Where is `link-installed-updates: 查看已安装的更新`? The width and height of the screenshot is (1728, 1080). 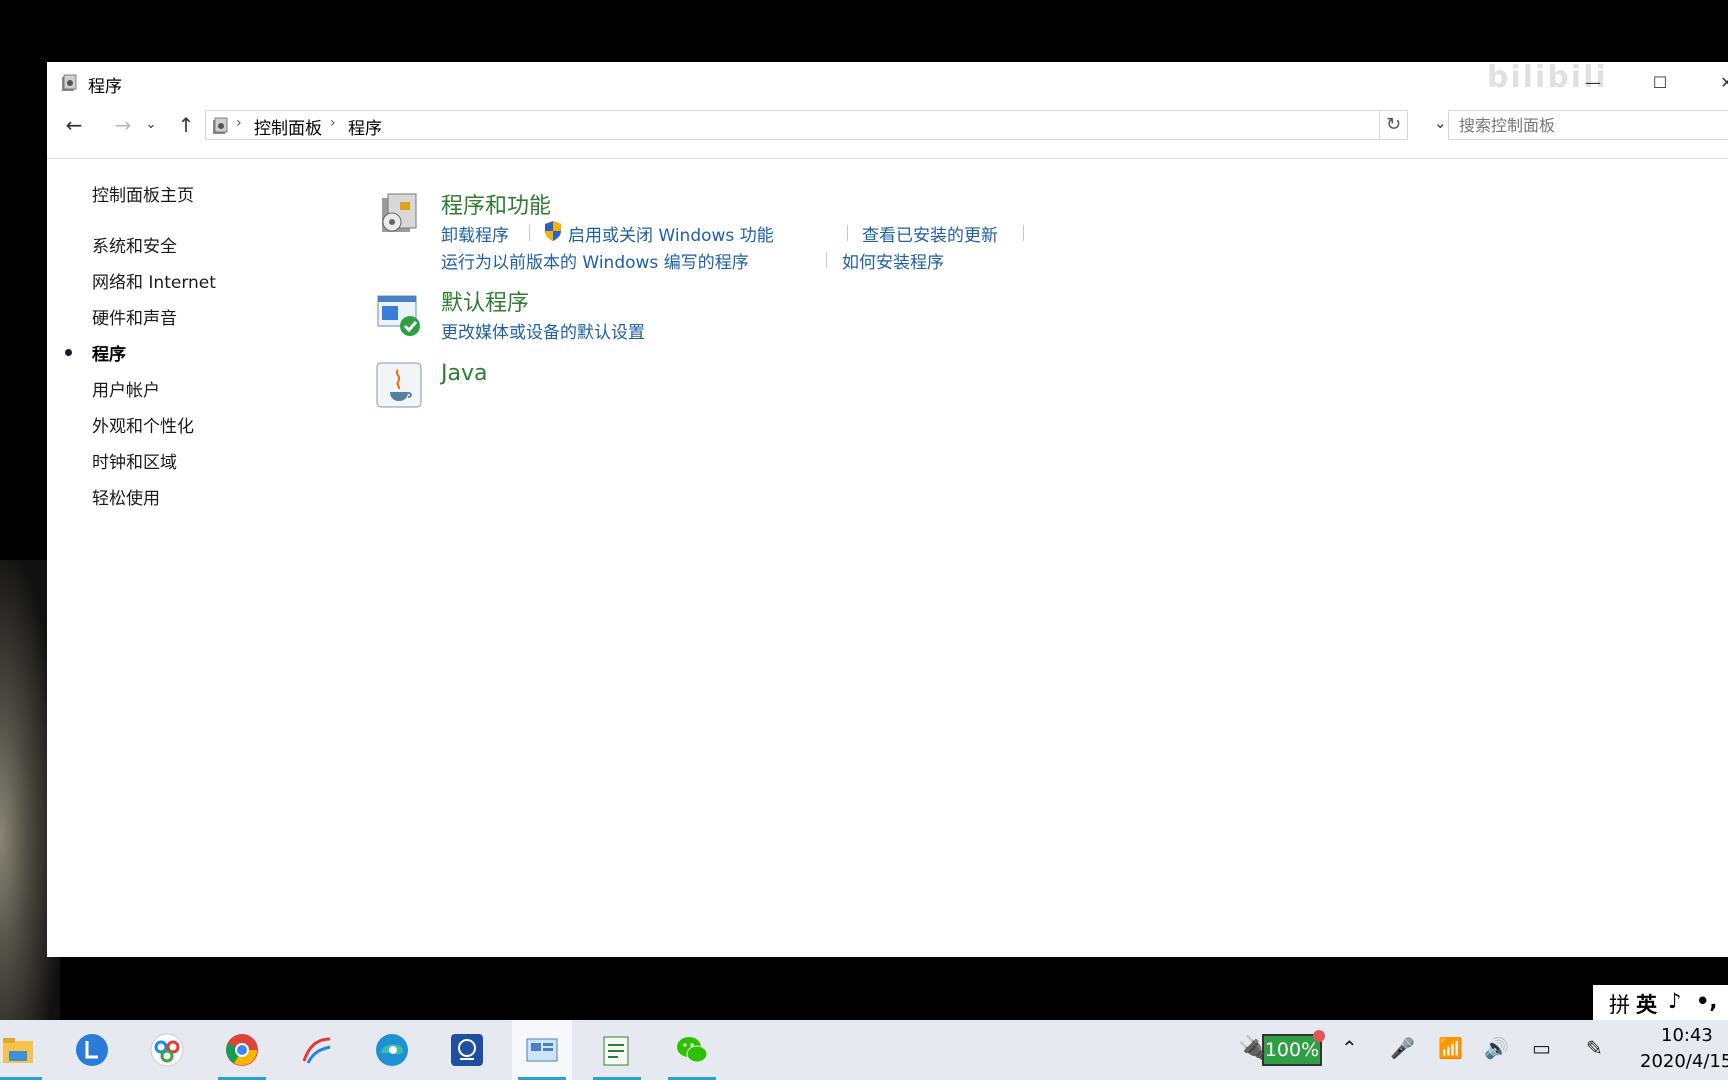
link-installed-updates: 查看已安装的更新 is located at coordinates (930, 233).